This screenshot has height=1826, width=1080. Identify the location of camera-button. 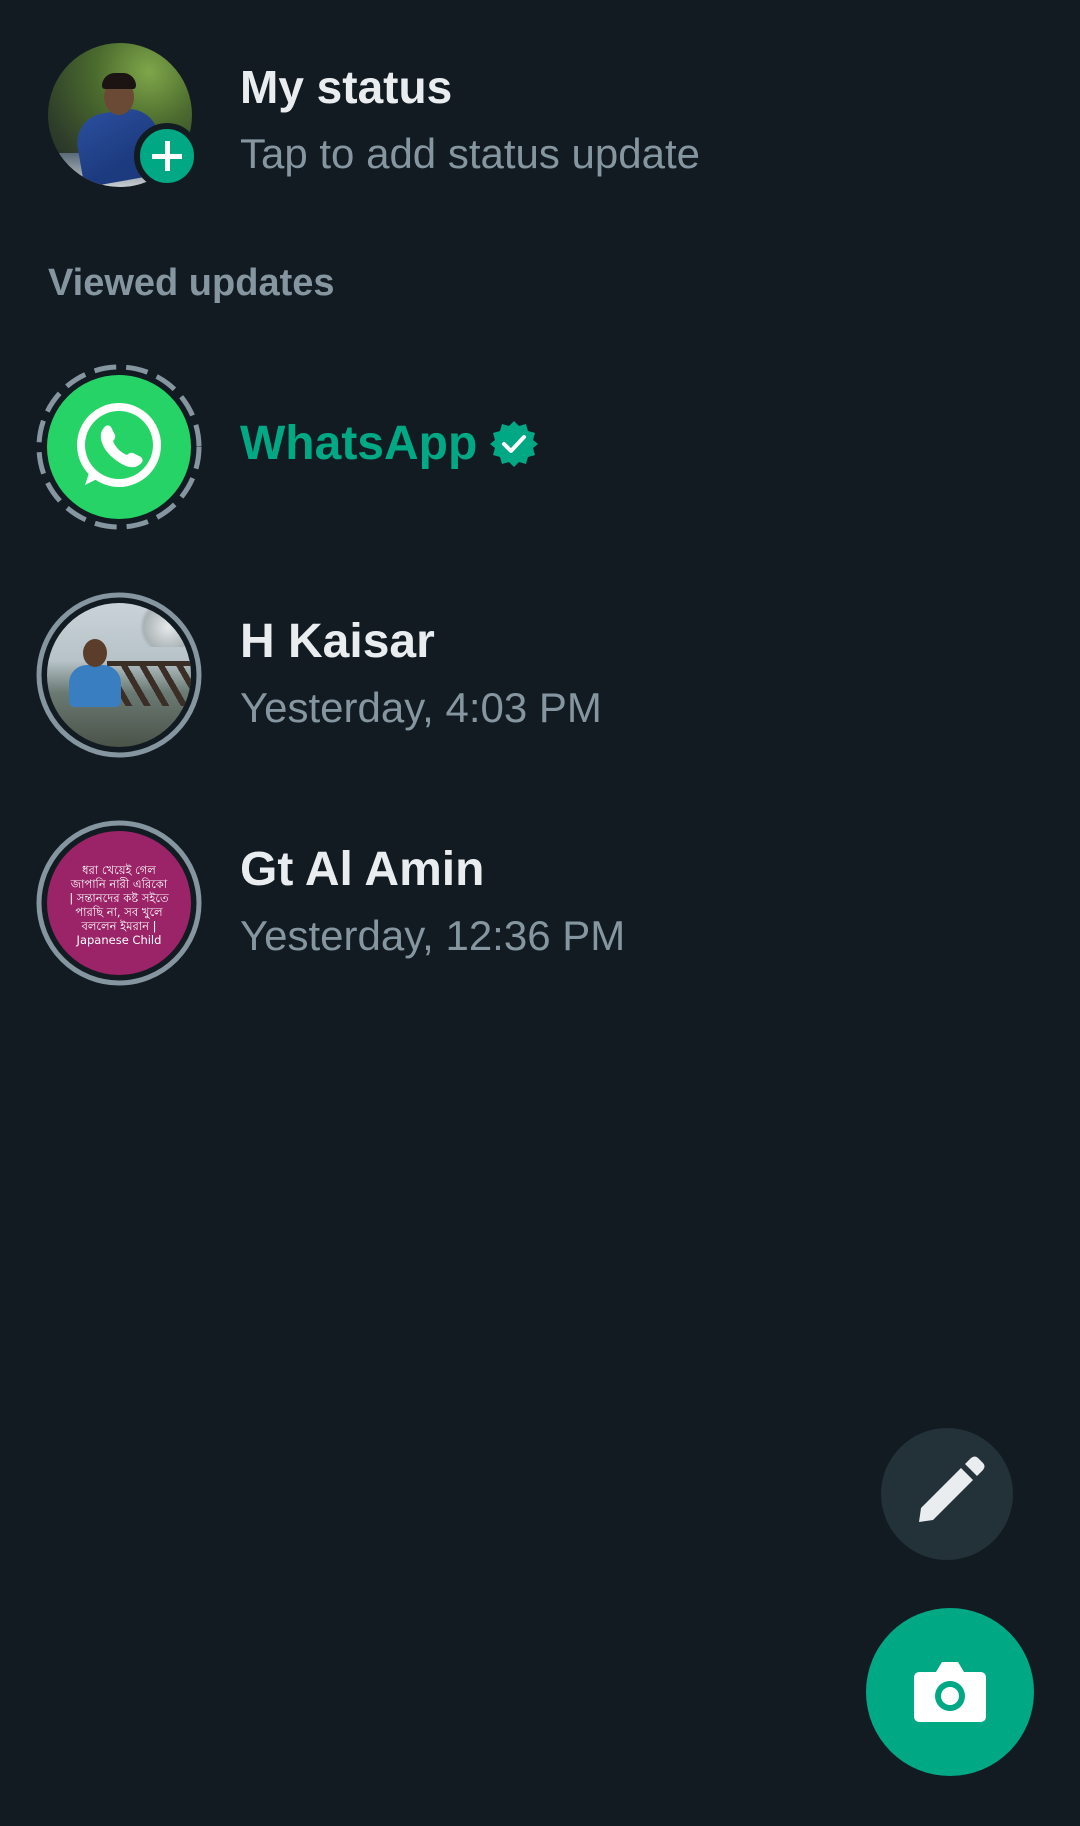
(950, 1692).